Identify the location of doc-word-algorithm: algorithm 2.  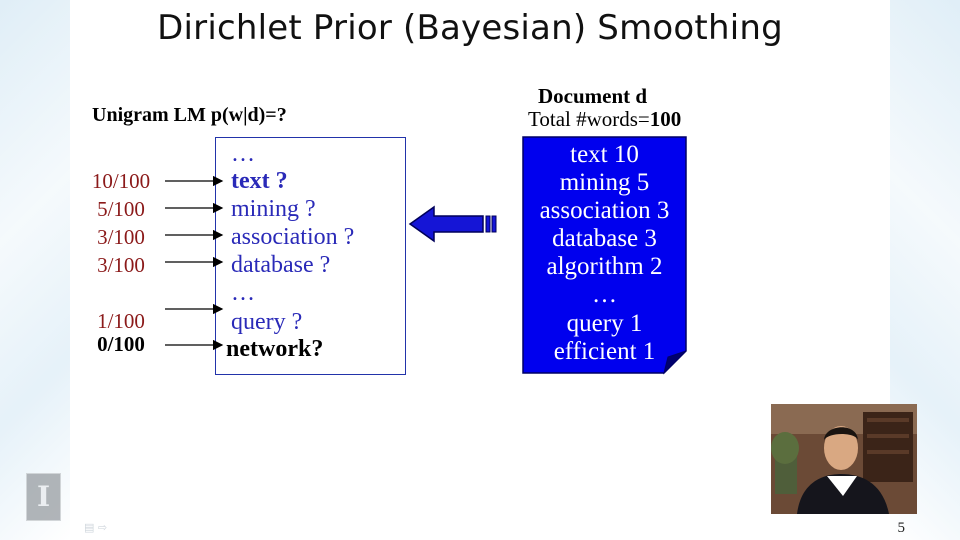
(604, 266).